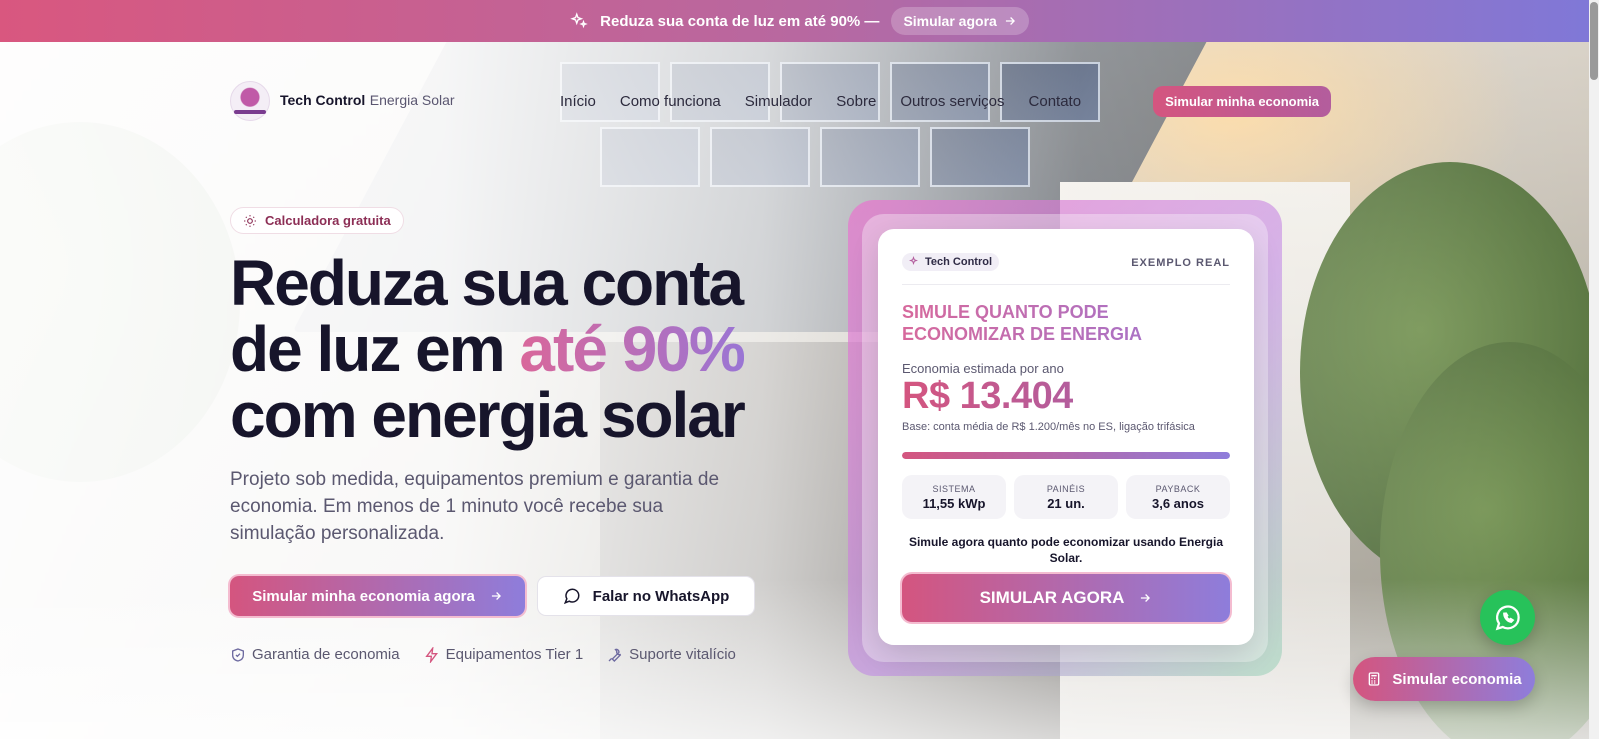  I want to click on card-title: SIMULE QUANTO PODE ECONOMIZAR DE ENERGIA, so click(1067, 323).